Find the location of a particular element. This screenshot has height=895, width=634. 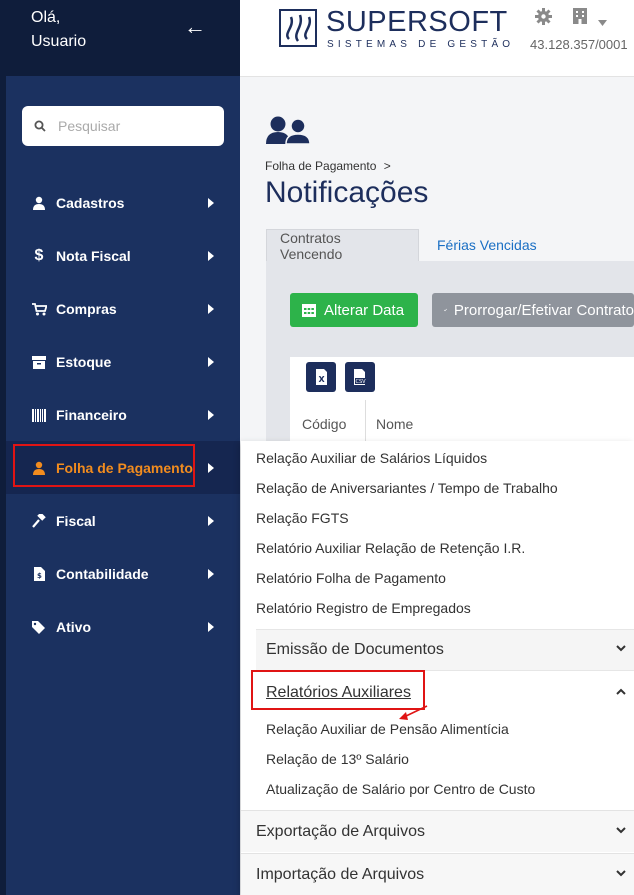

csv-file-icon: CSV is located at coordinates (361, 377).